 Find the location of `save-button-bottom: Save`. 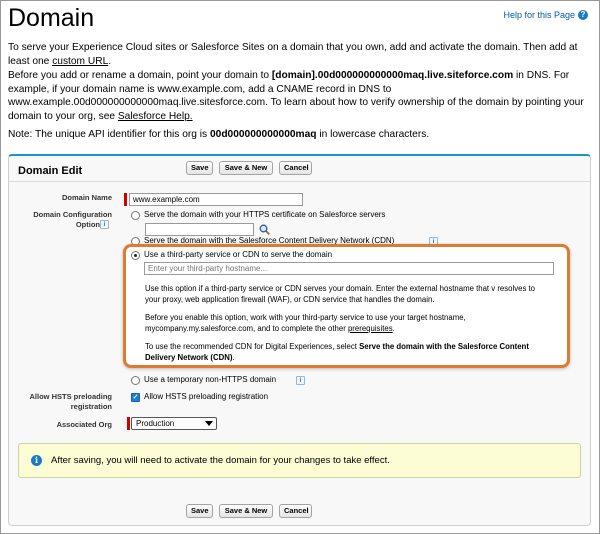

save-button-bottom: Save is located at coordinates (199, 511).